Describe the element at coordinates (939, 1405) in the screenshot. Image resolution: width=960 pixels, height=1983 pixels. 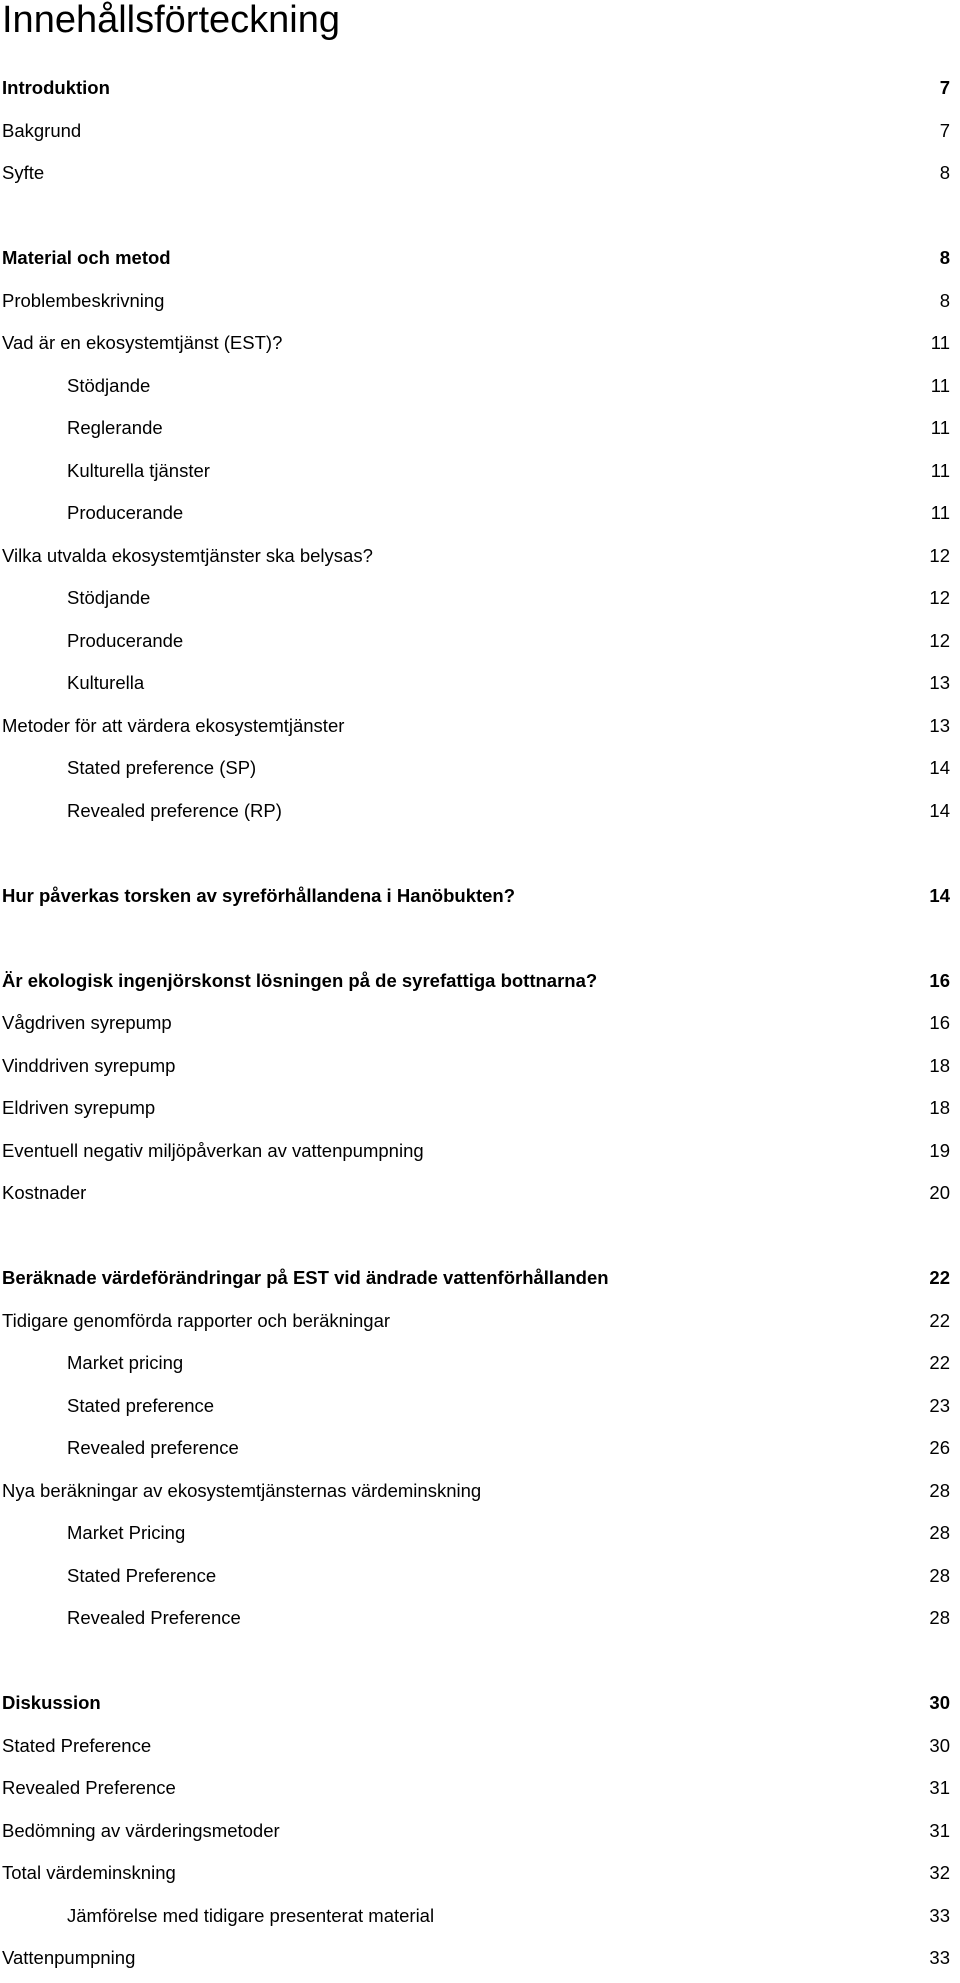
I see `toc-page-number: 23` at that location.